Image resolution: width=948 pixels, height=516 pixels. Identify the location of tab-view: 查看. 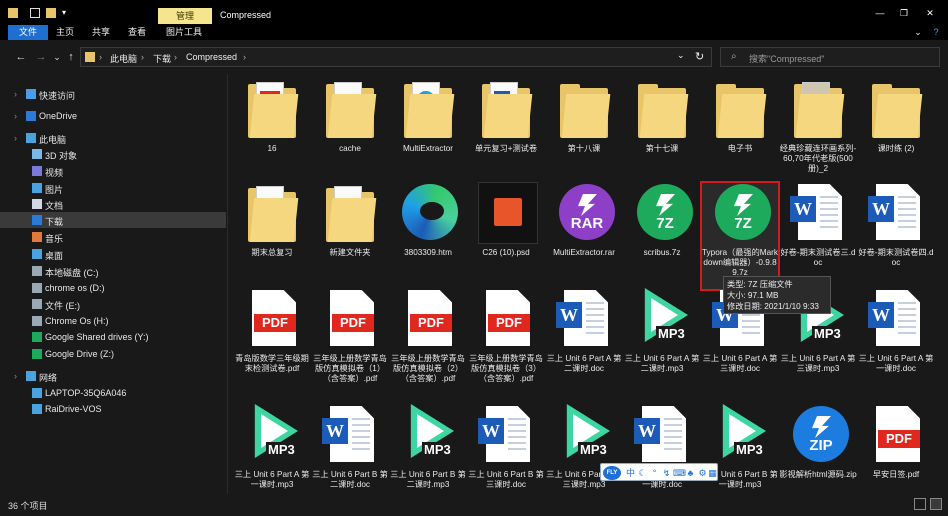
(137, 32).